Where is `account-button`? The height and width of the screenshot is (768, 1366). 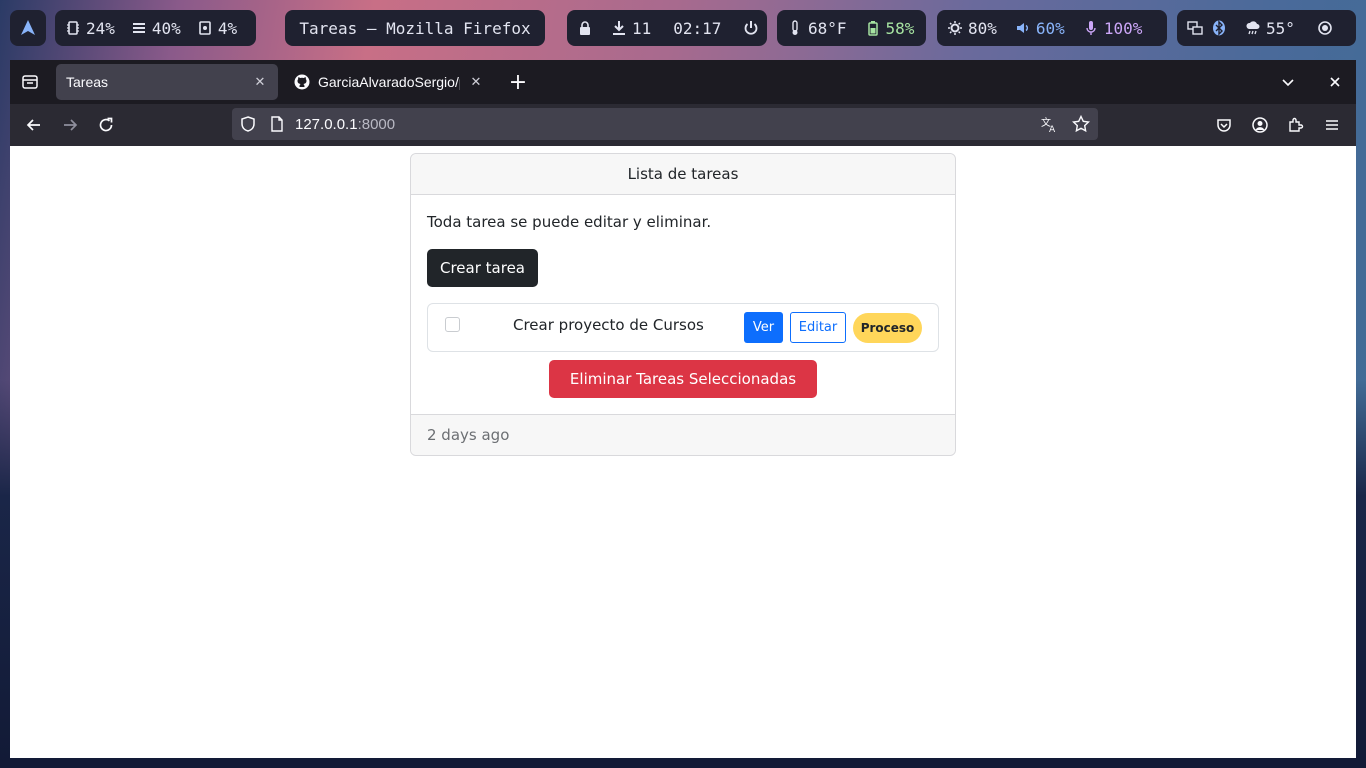 account-button is located at coordinates (1260, 125).